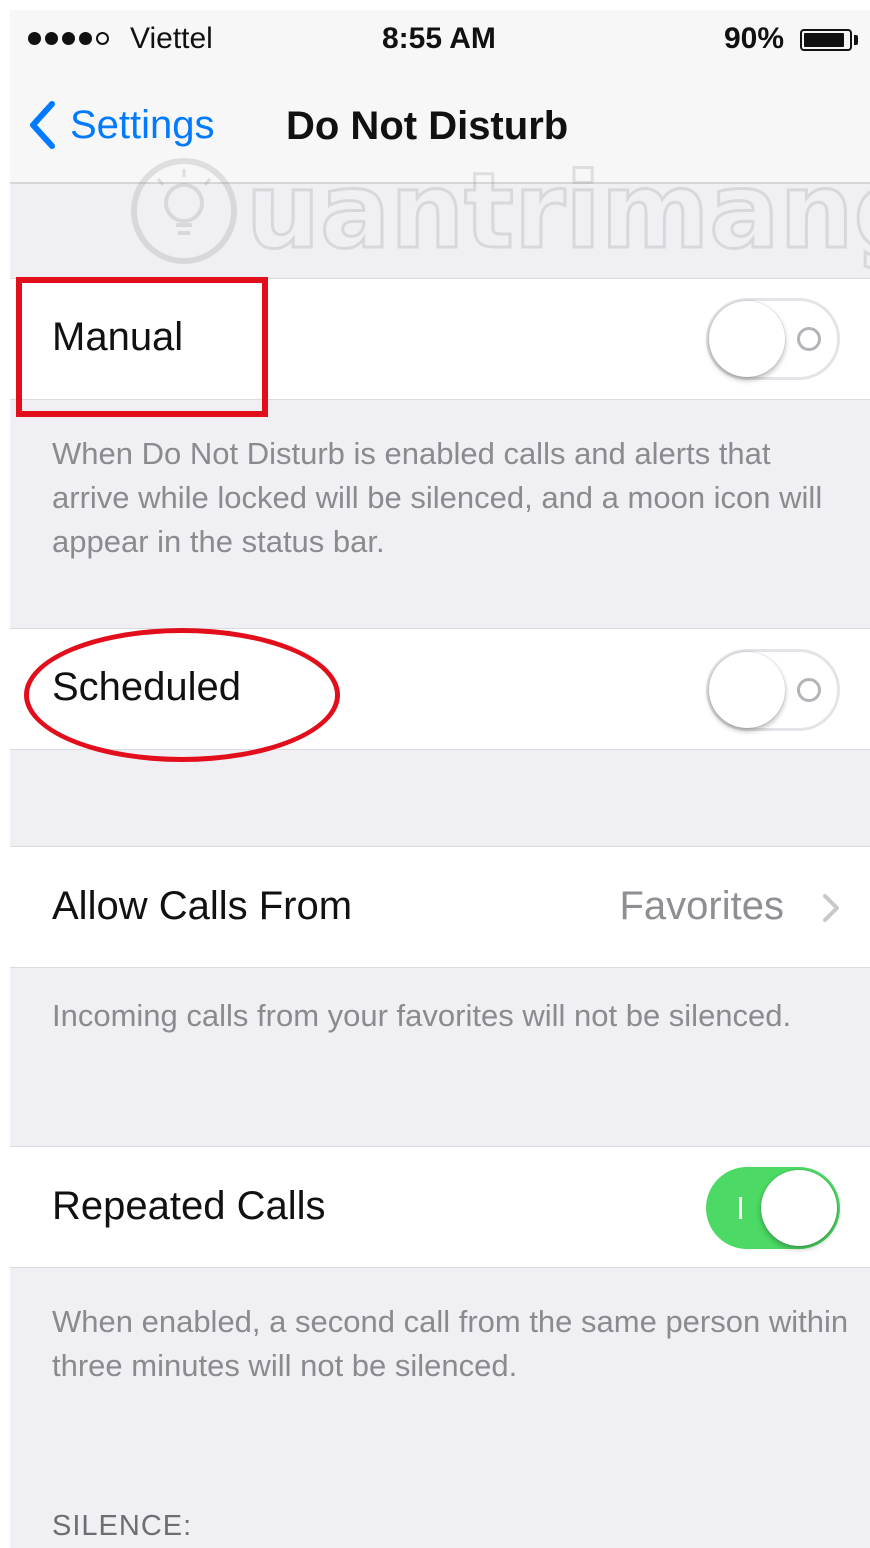 This screenshot has width=870, height=1548. I want to click on repeated-calls-label: Repeated Calls, so click(189, 1206).